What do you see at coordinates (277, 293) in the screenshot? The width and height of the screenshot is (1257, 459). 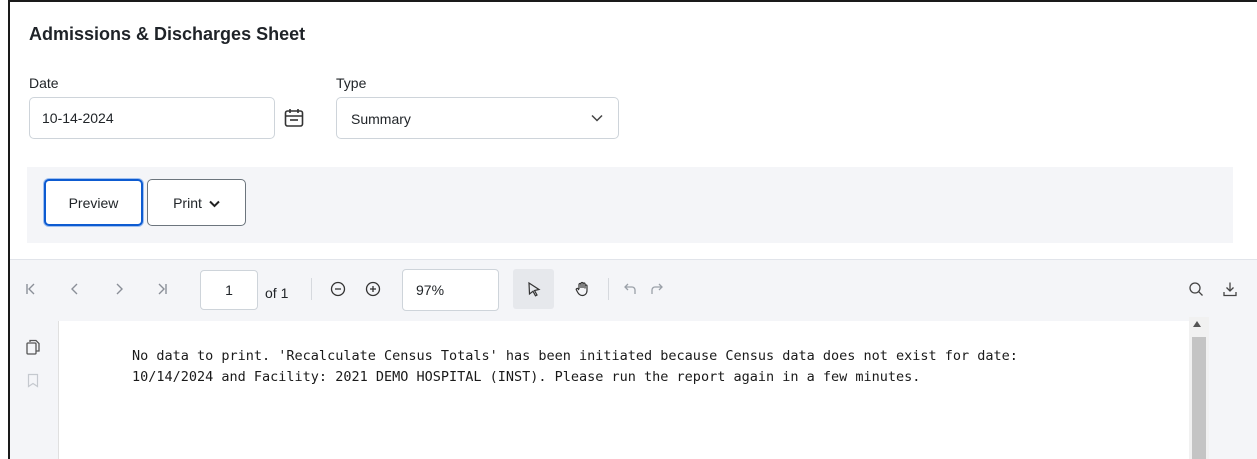 I see `page-count-label: of 1` at bounding box center [277, 293].